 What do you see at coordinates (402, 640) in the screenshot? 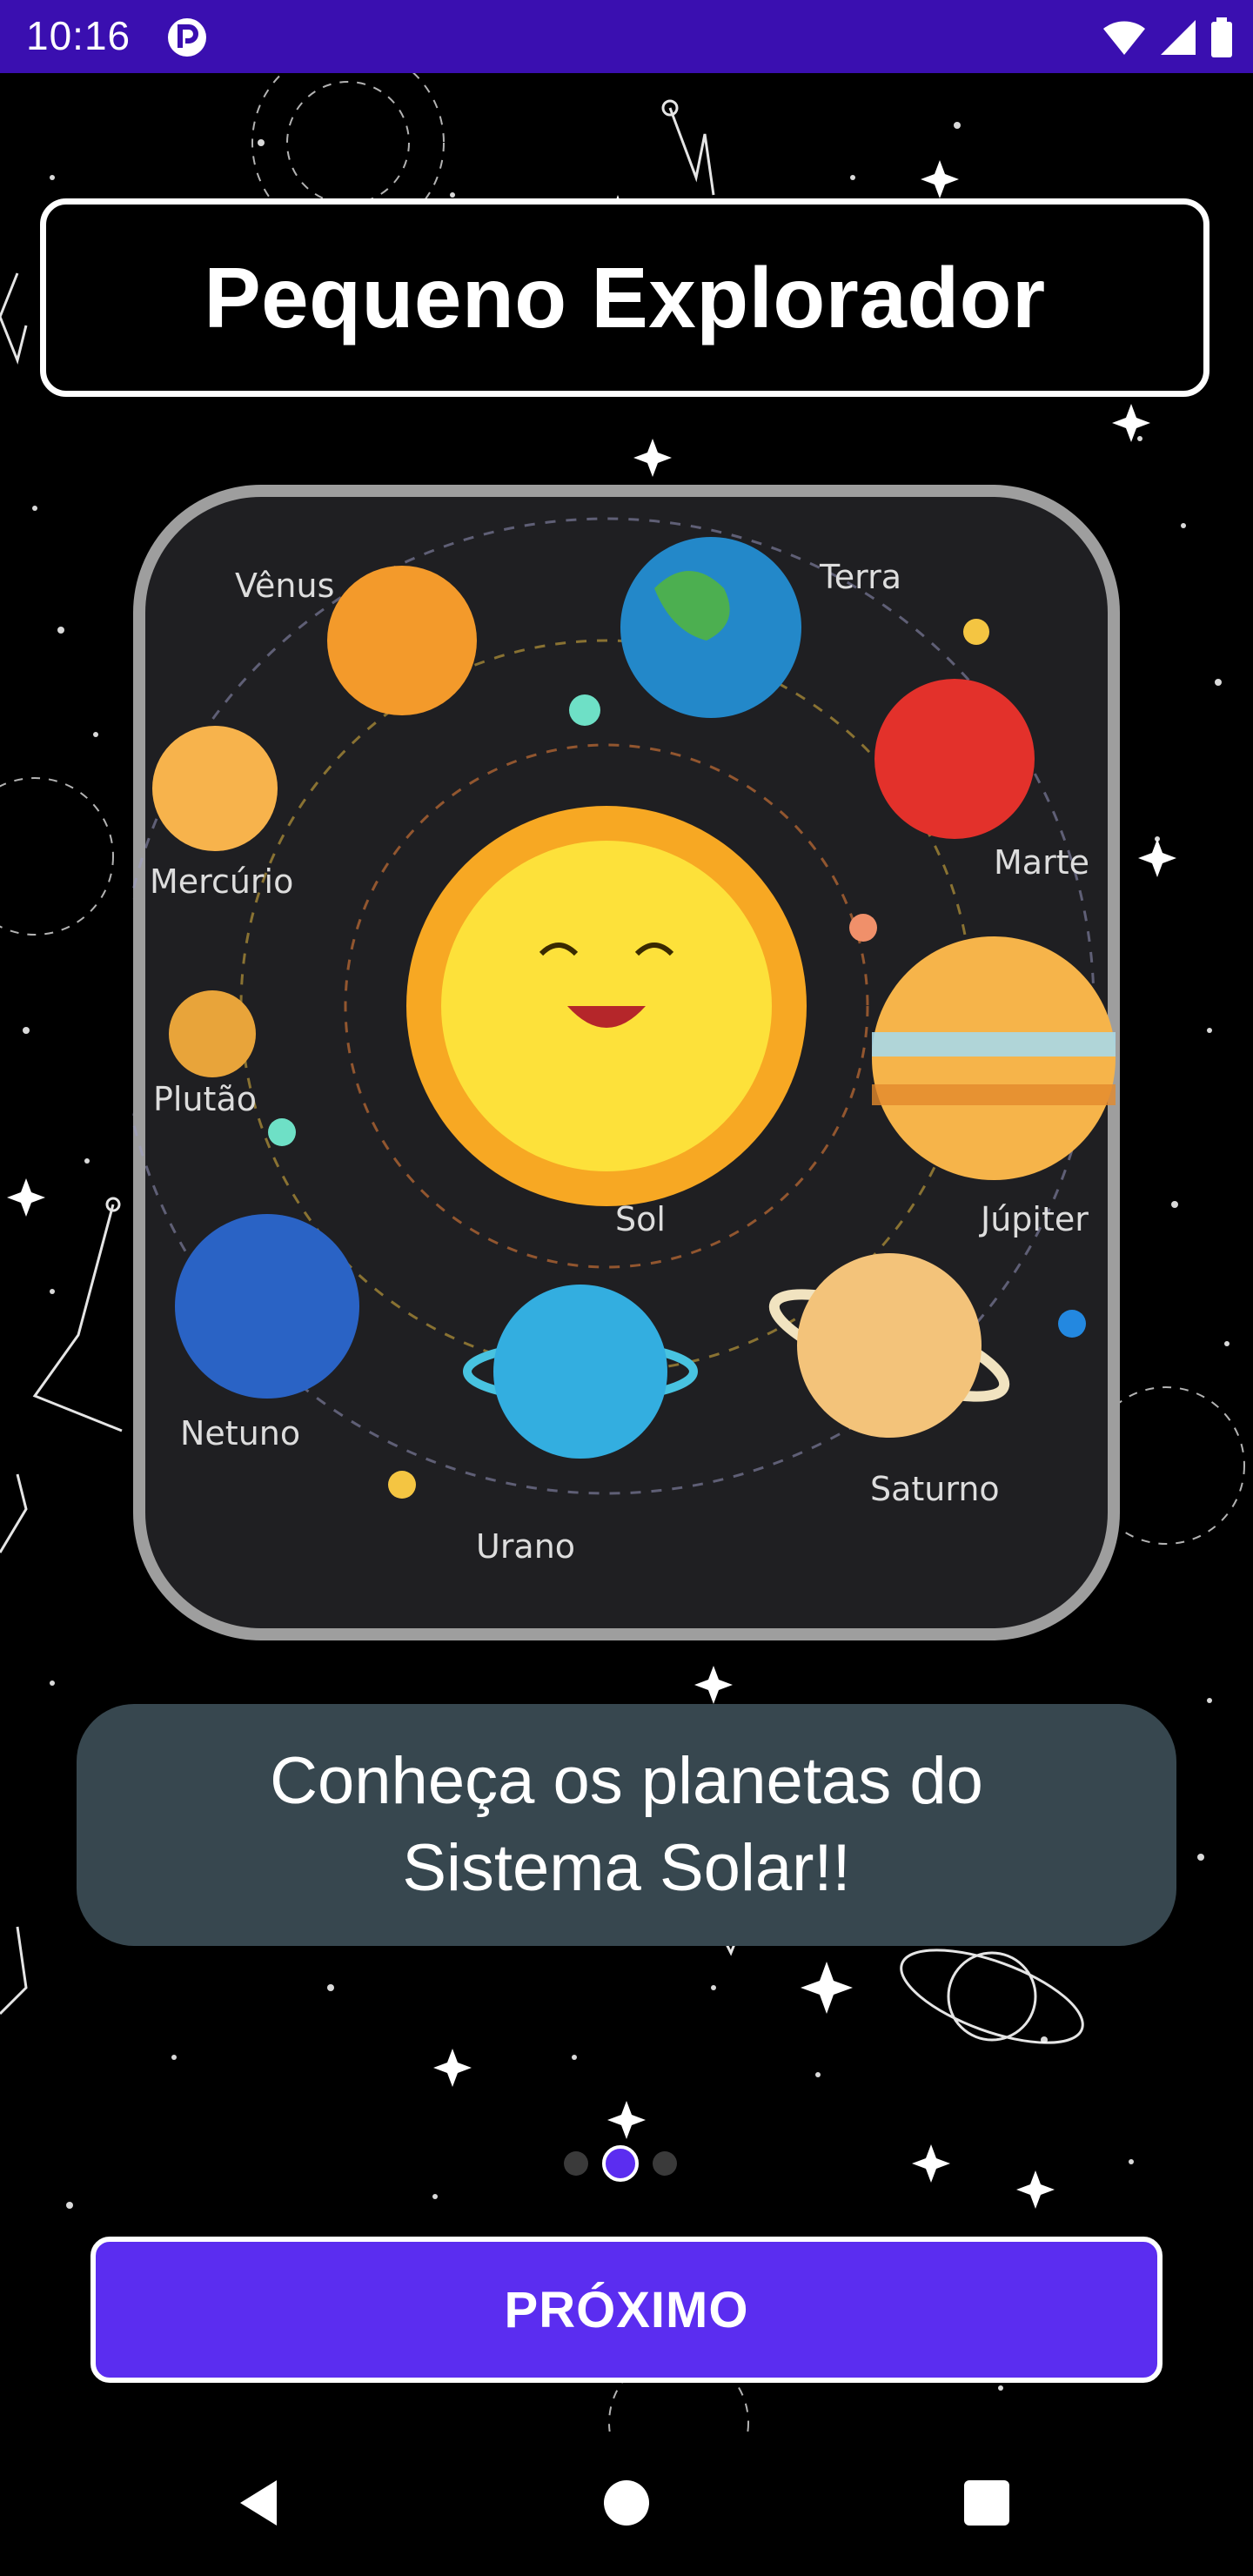
I see `venus-graphic` at bounding box center [402, 640].